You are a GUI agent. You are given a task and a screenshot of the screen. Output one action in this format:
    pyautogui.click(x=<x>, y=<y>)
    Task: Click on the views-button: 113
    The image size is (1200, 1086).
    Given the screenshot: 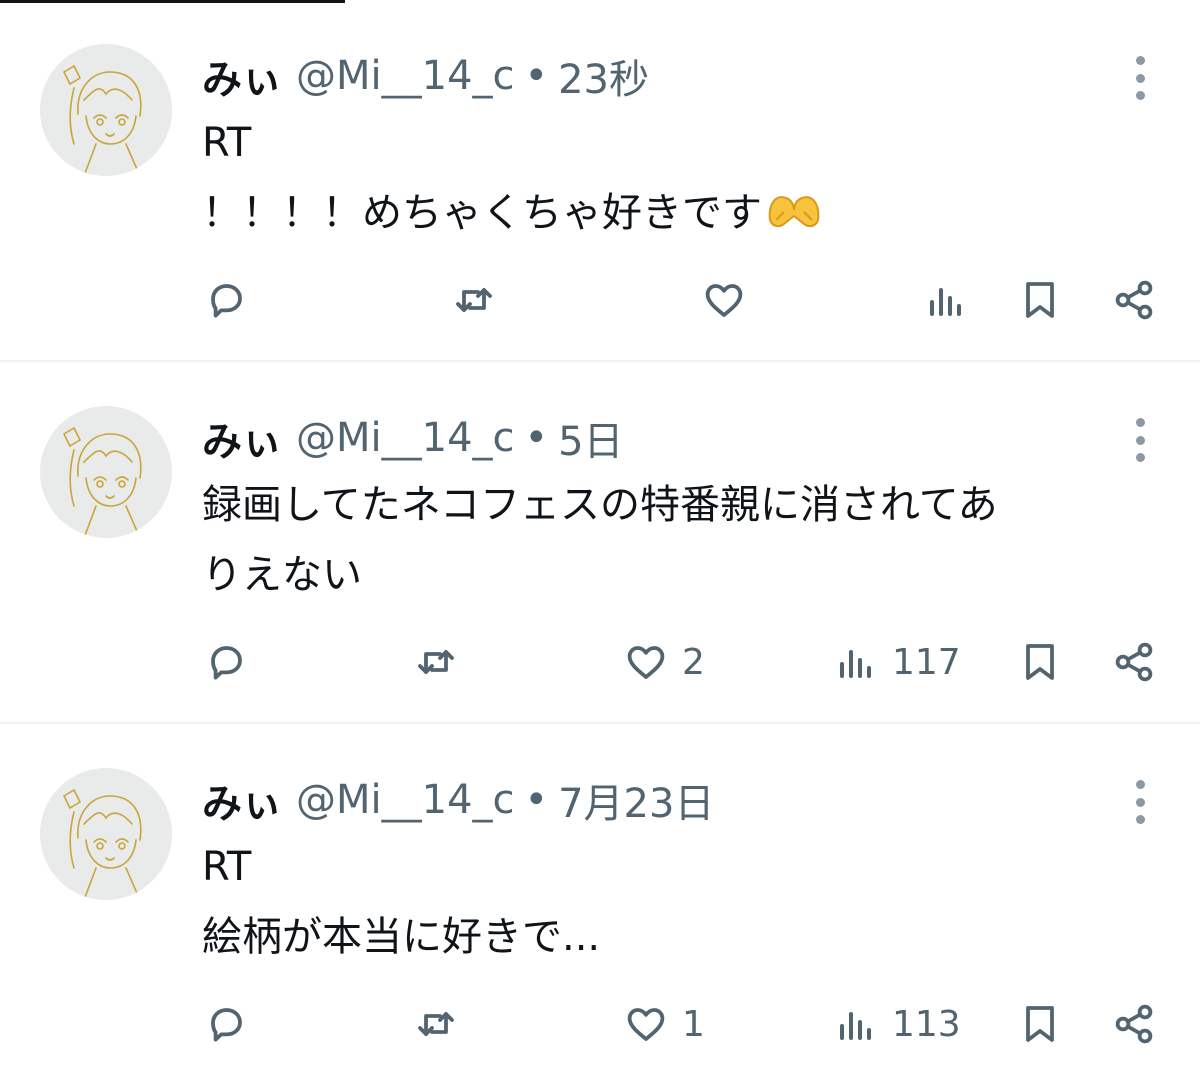 What is the action you would take?
    pyautogui.click(x=896, y=1024)
    